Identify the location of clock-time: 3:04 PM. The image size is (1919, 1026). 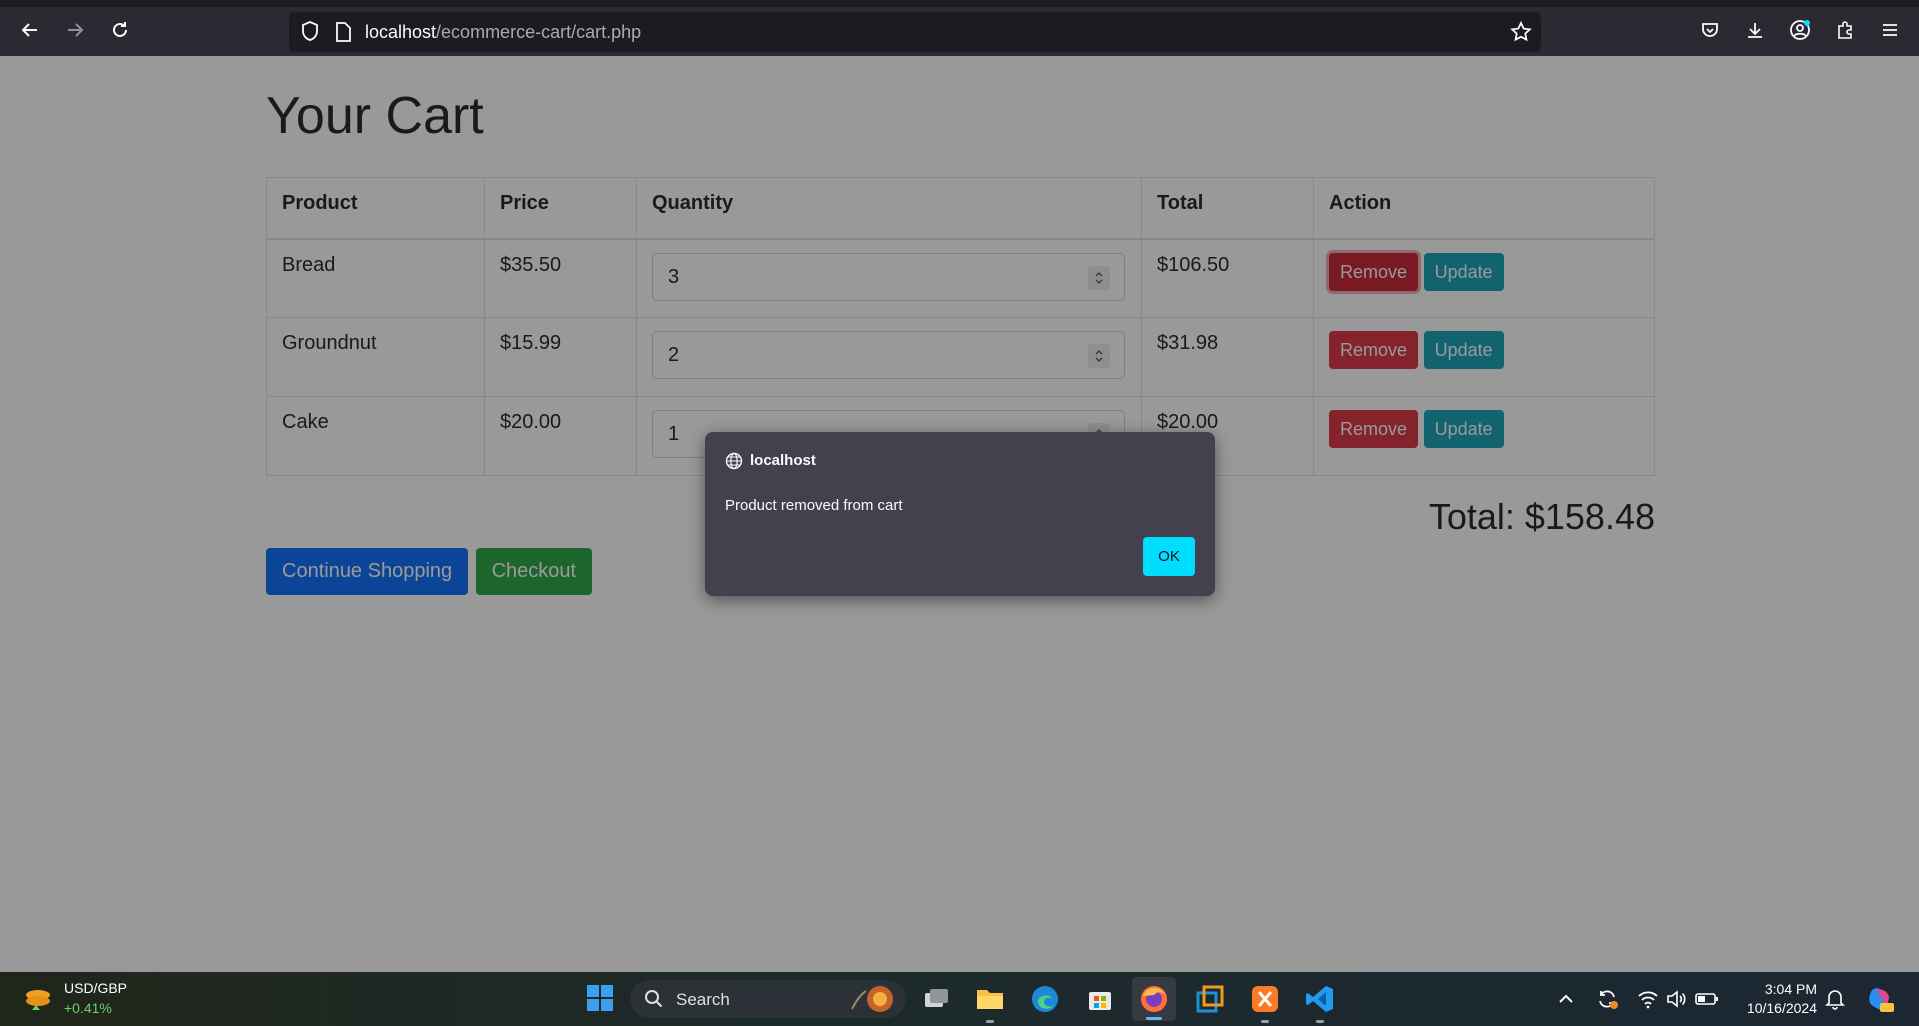
(1790, 989).